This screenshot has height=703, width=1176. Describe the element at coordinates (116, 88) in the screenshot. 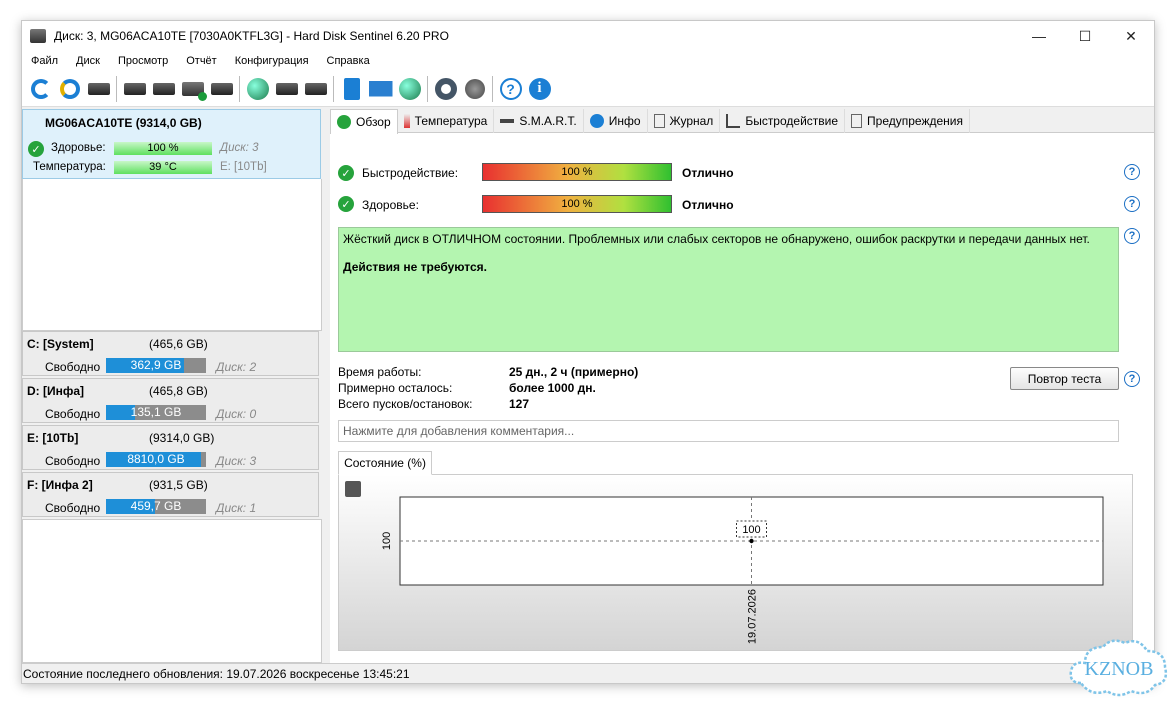

I see `toolbar-separator` at that location.